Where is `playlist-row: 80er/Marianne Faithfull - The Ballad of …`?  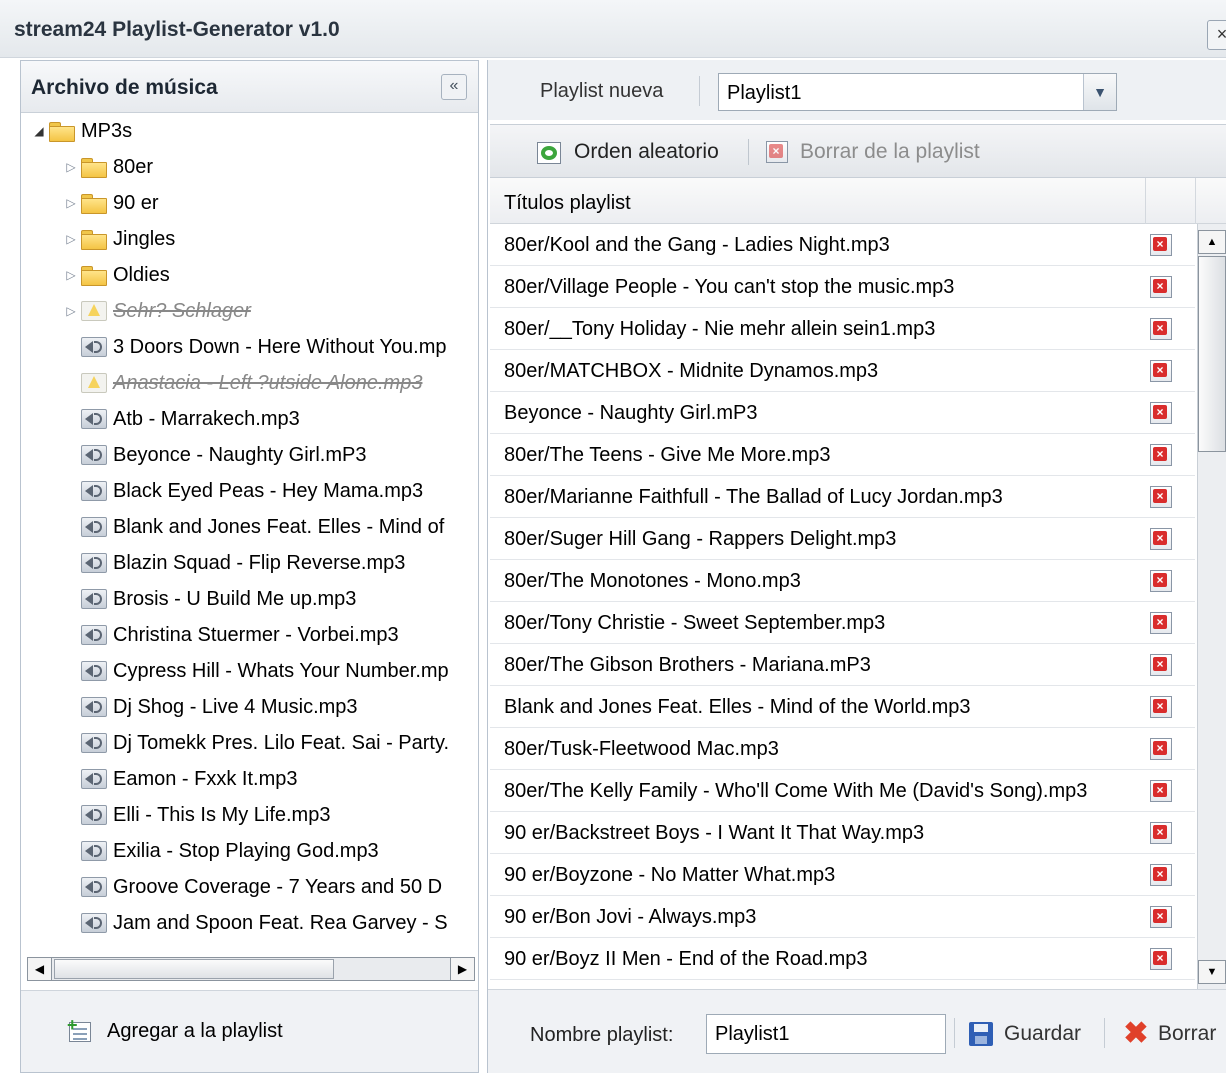 playlist-row: 80er/Marianne Faithfull - The Ballad of … is located at coordinates (842, 497).